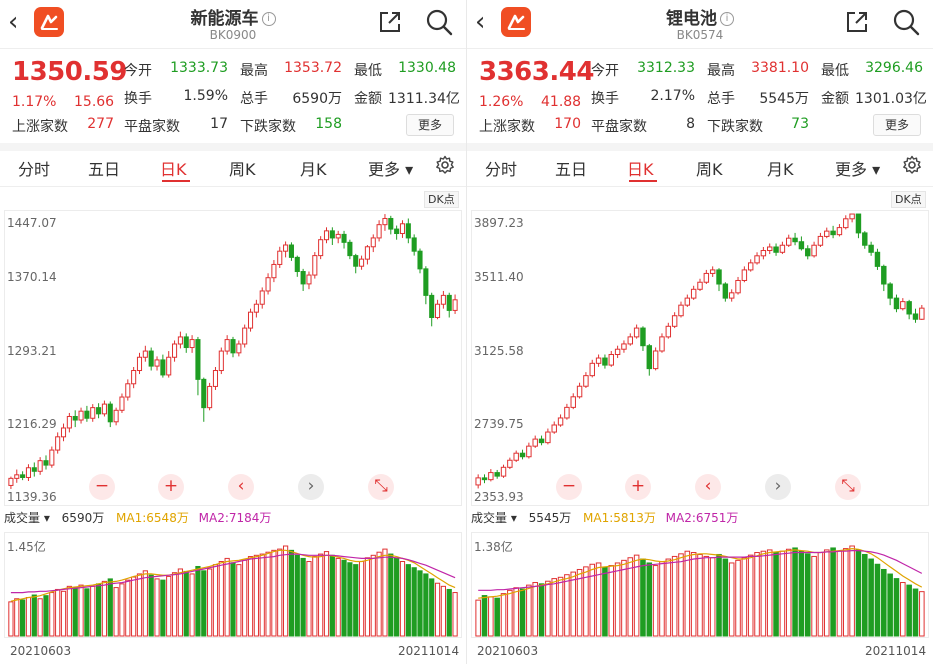 Image resolution: width=933 pixels, height=664 pixels. Describe the element at coordinates (605, 71) in the screenshot. I see `open-label: 今开` at that location.